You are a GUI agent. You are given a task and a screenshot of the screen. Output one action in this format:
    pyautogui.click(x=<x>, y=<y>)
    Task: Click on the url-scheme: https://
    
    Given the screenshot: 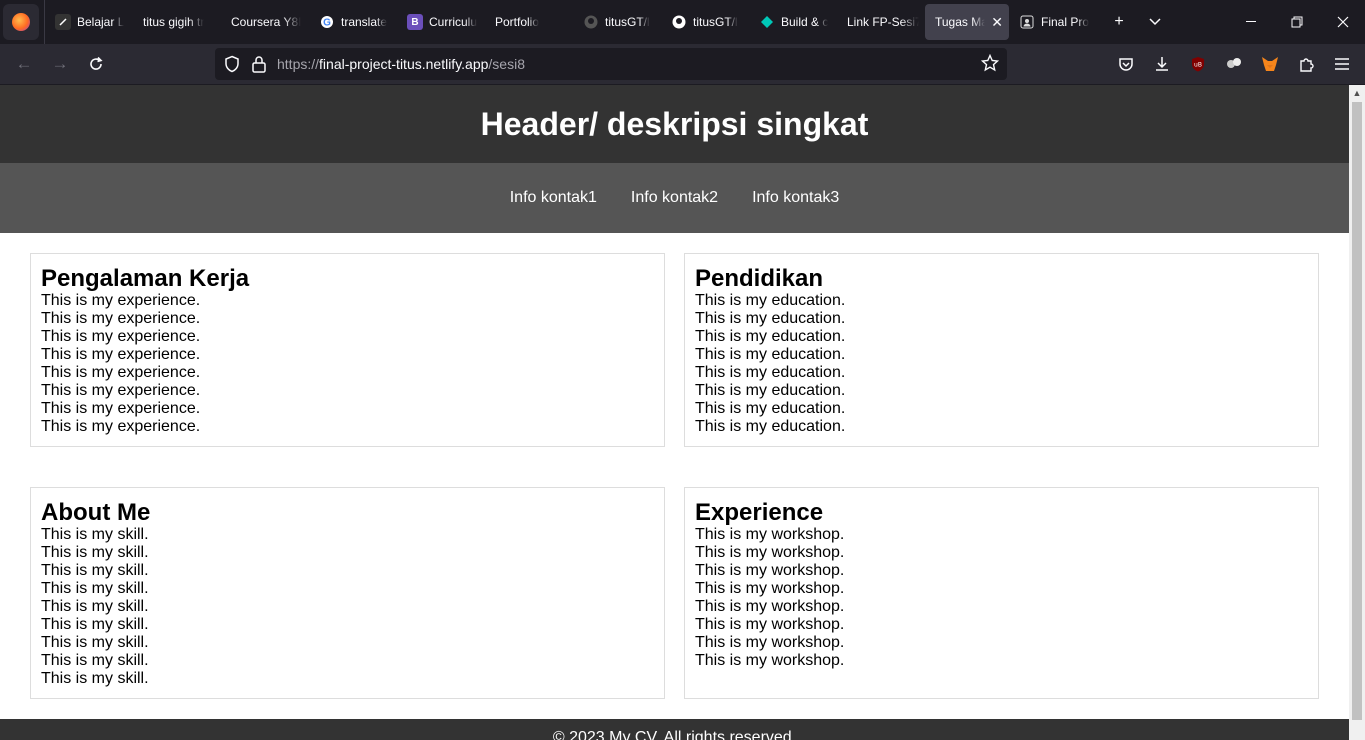 What is the action you would take?
    pyautogui.click(x=298, y=64)
    